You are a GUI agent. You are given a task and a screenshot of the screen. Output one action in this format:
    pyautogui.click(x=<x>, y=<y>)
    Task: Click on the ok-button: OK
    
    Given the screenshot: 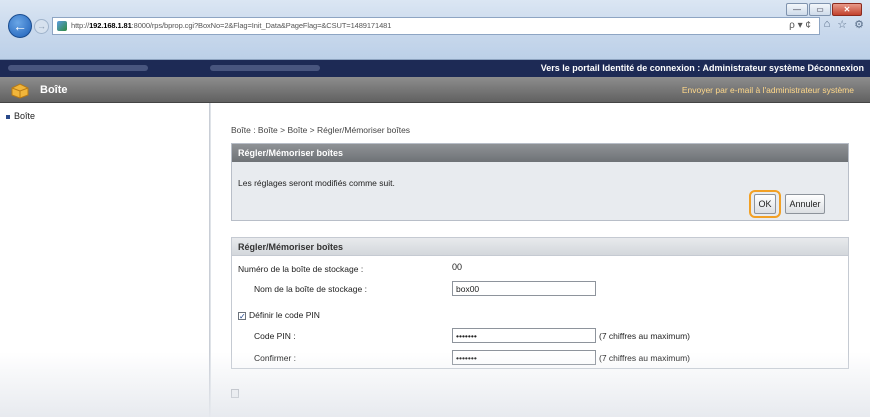 What is the action you would take?
    pyautogui.click(x=765, y=204)
    